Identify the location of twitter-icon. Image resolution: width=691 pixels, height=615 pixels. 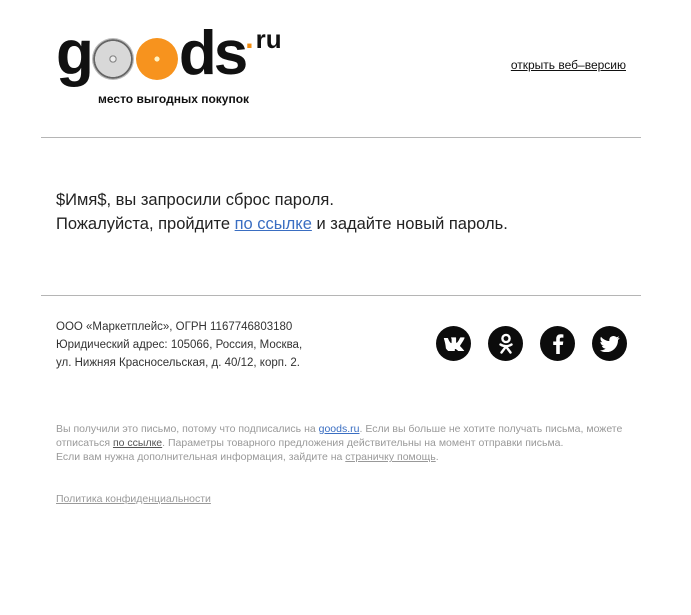
(609, 343).